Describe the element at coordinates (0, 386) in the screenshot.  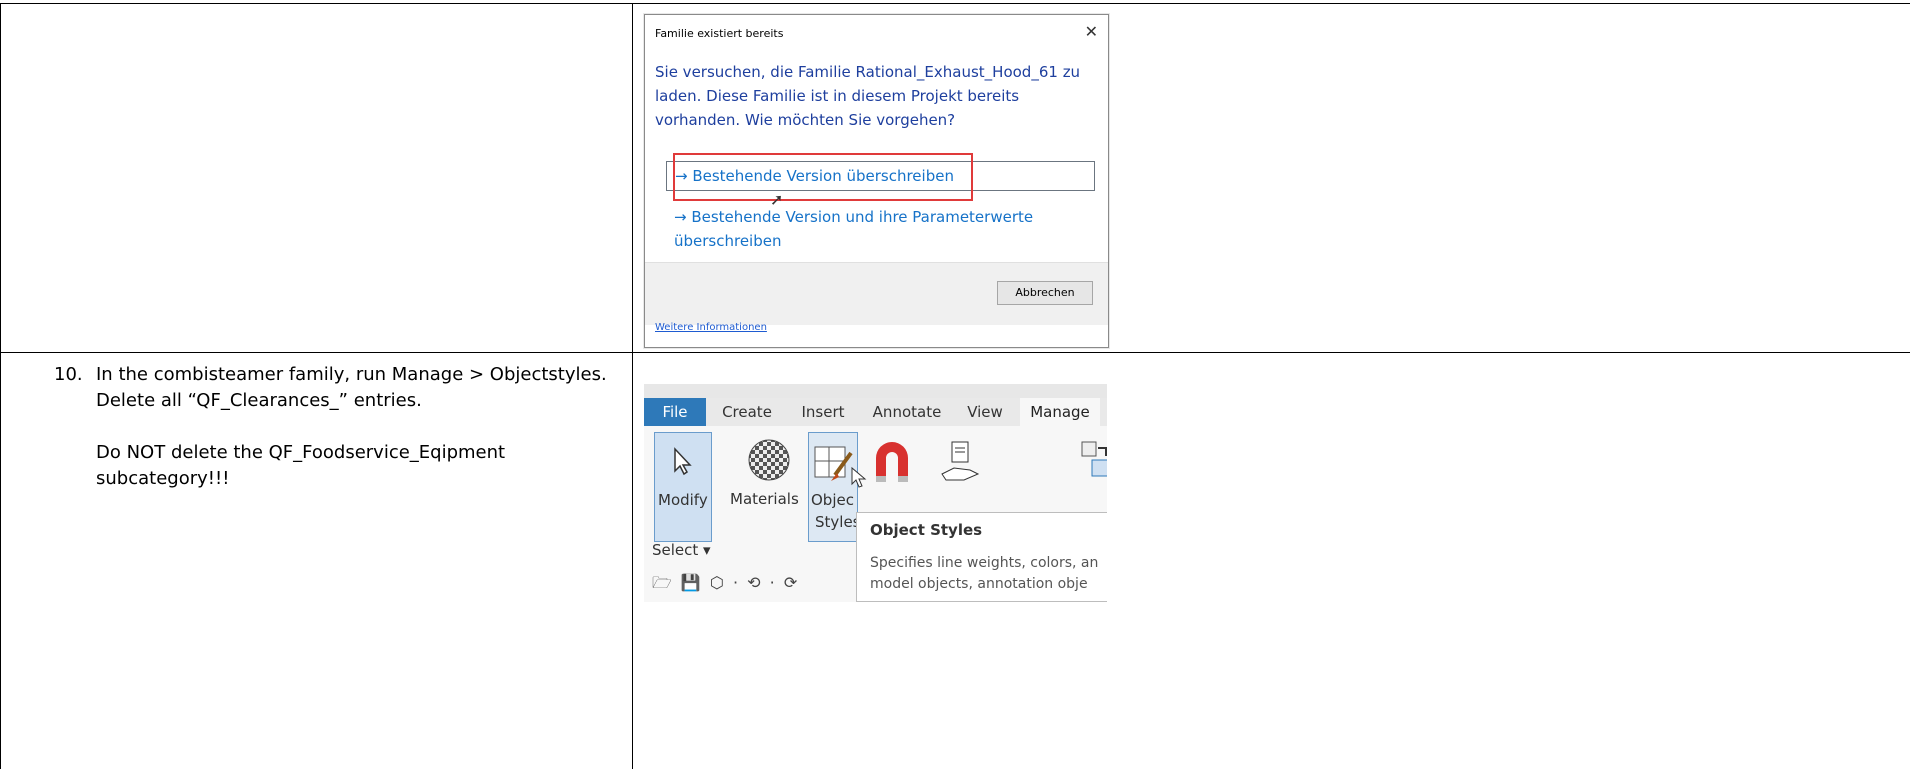
I see `table-border-left` at that location.